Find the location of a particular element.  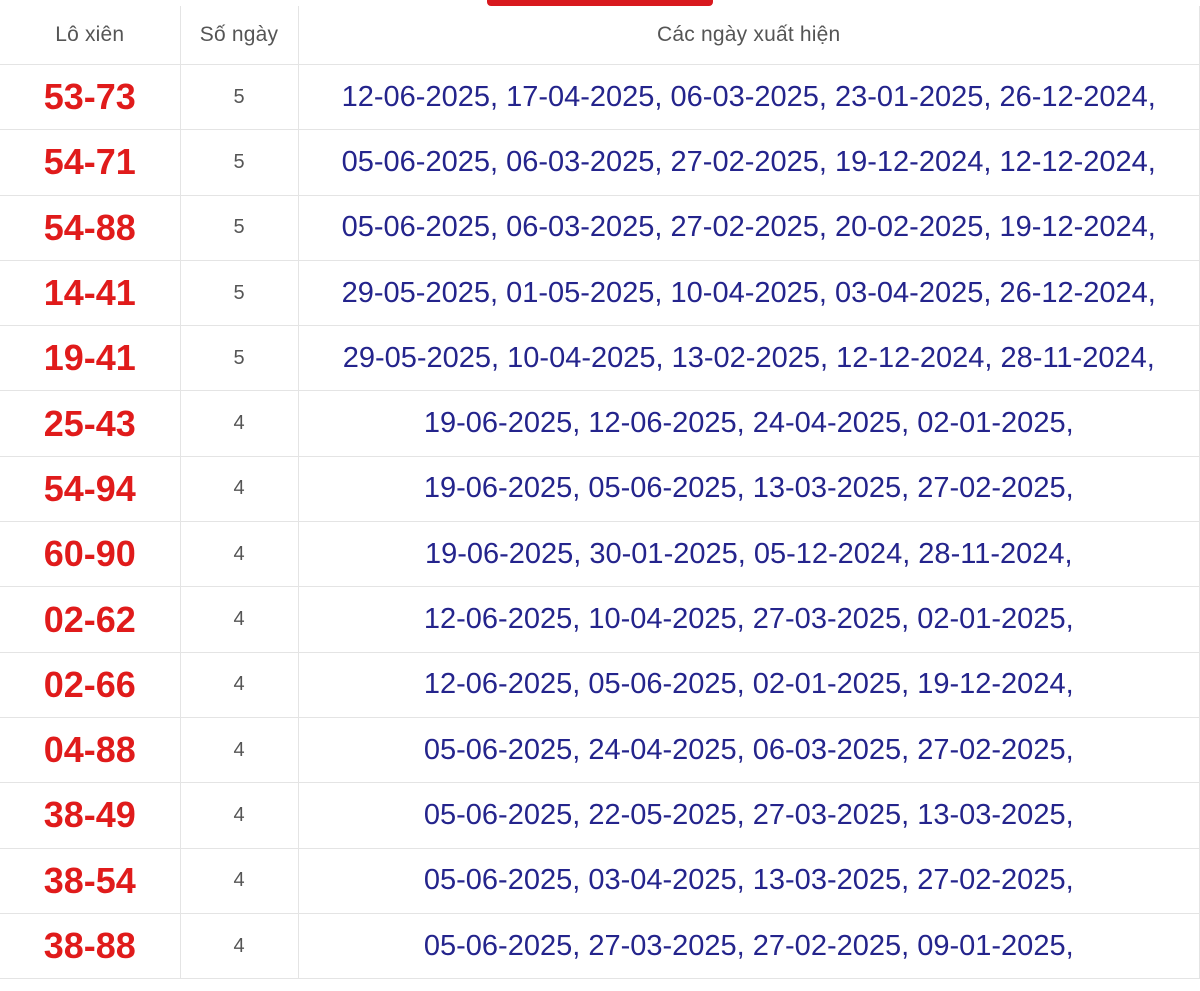

pair-cell: 02-66 is located at coordinates (90, 684).